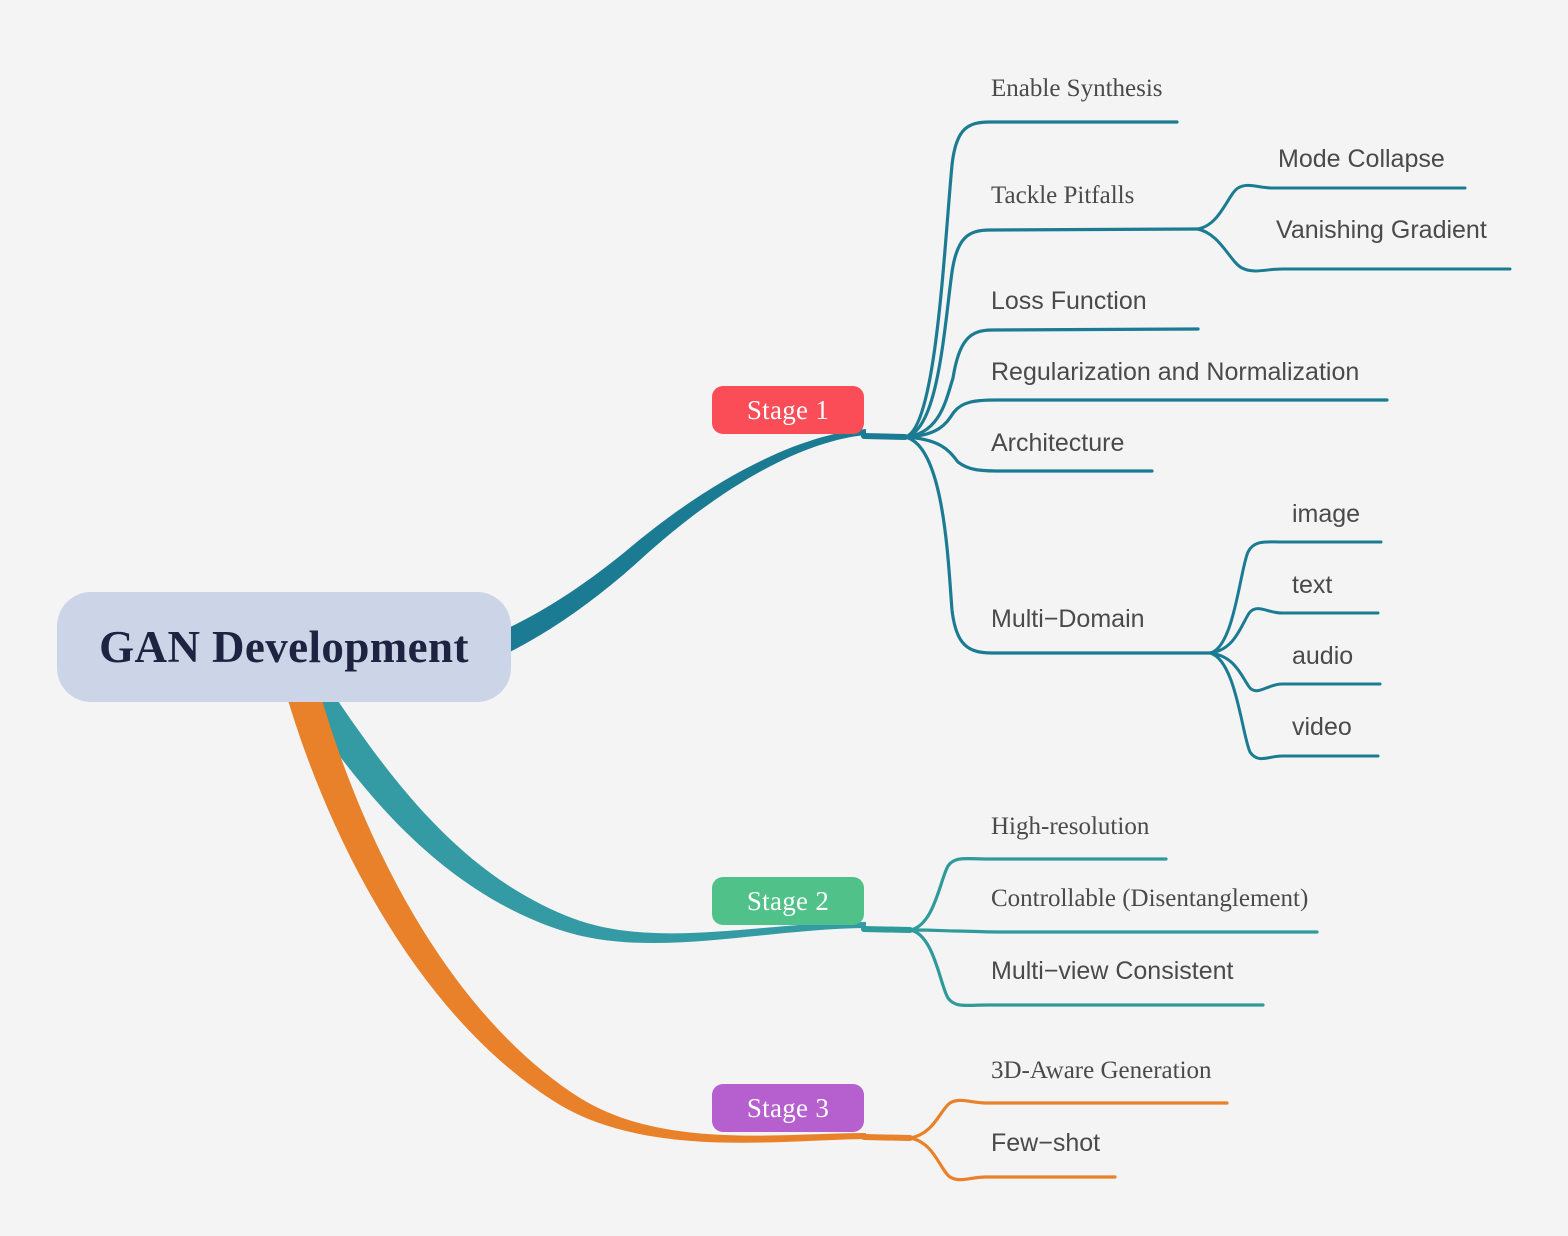  I want to click on stage-1-label: Stage 1, so click(788, 409).